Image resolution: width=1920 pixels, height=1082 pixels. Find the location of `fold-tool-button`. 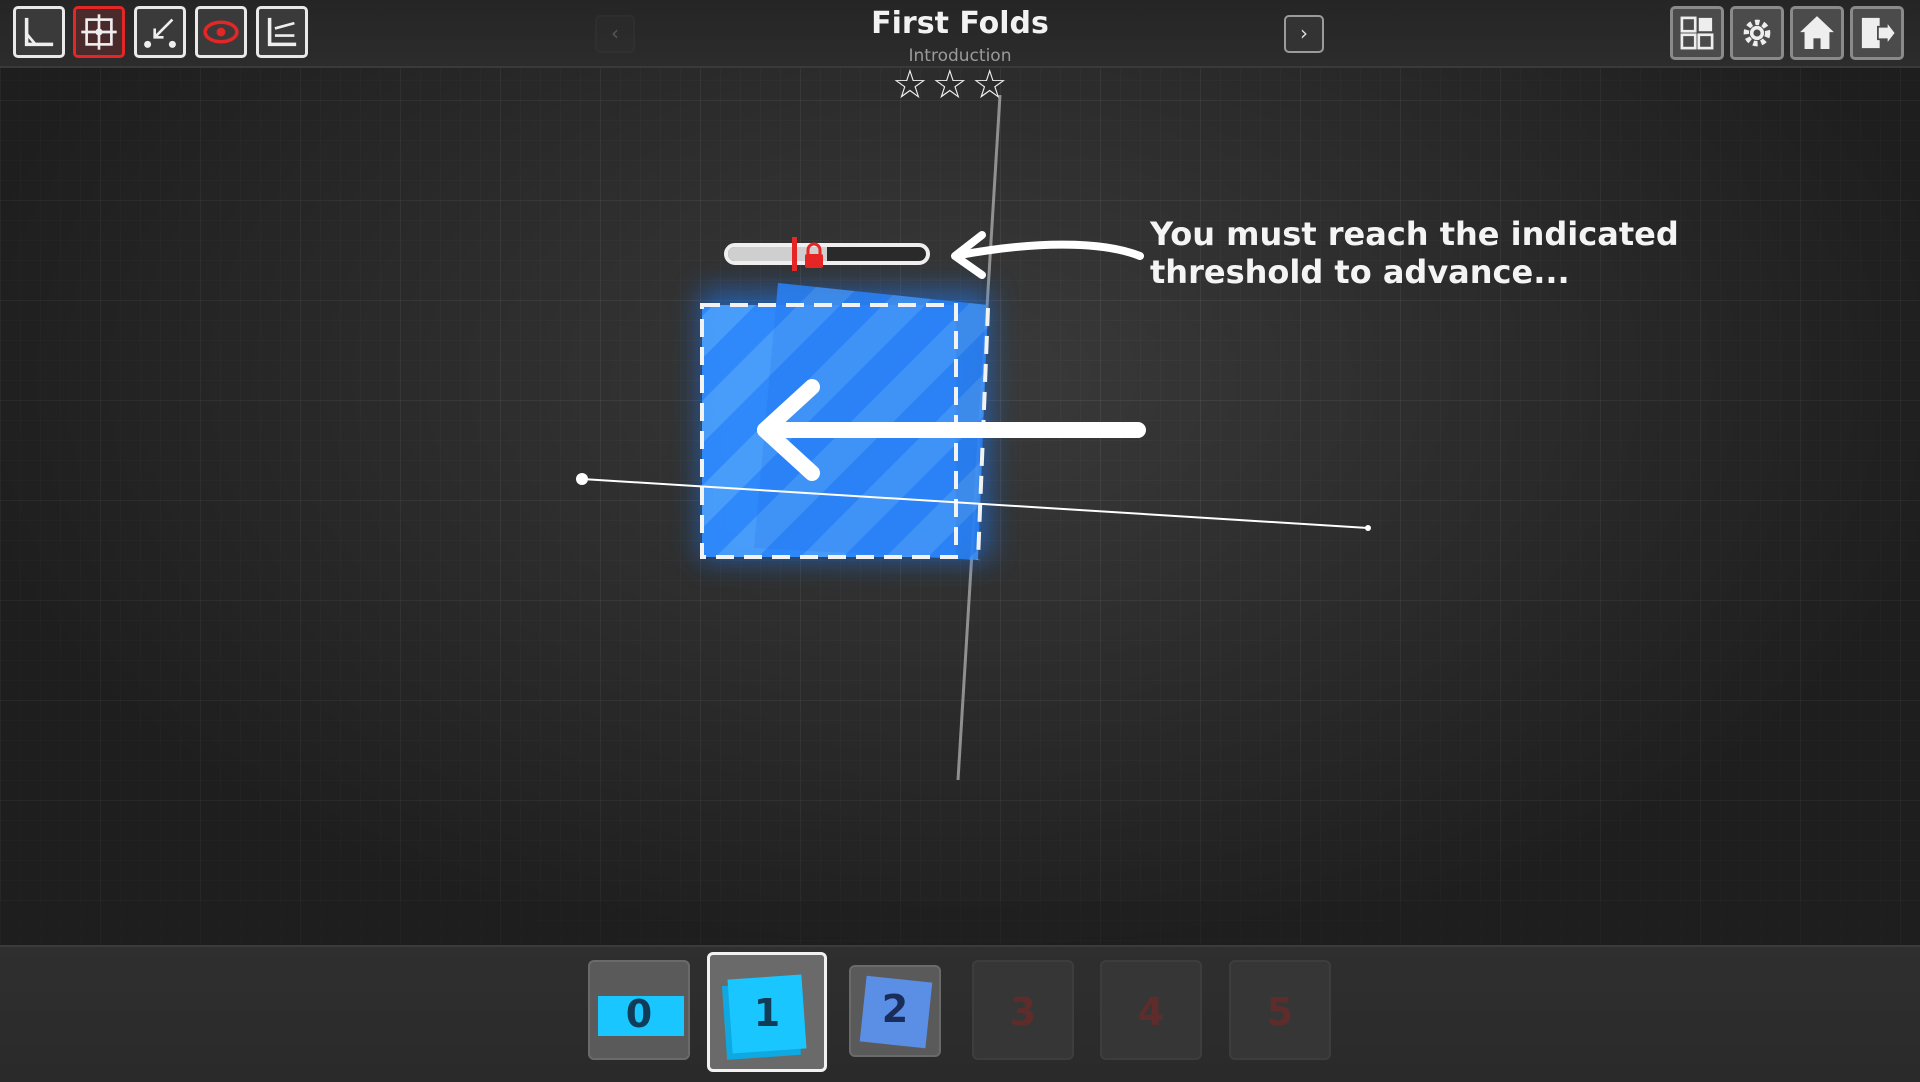

fold-tool-button is located at coordinates (39, 32).